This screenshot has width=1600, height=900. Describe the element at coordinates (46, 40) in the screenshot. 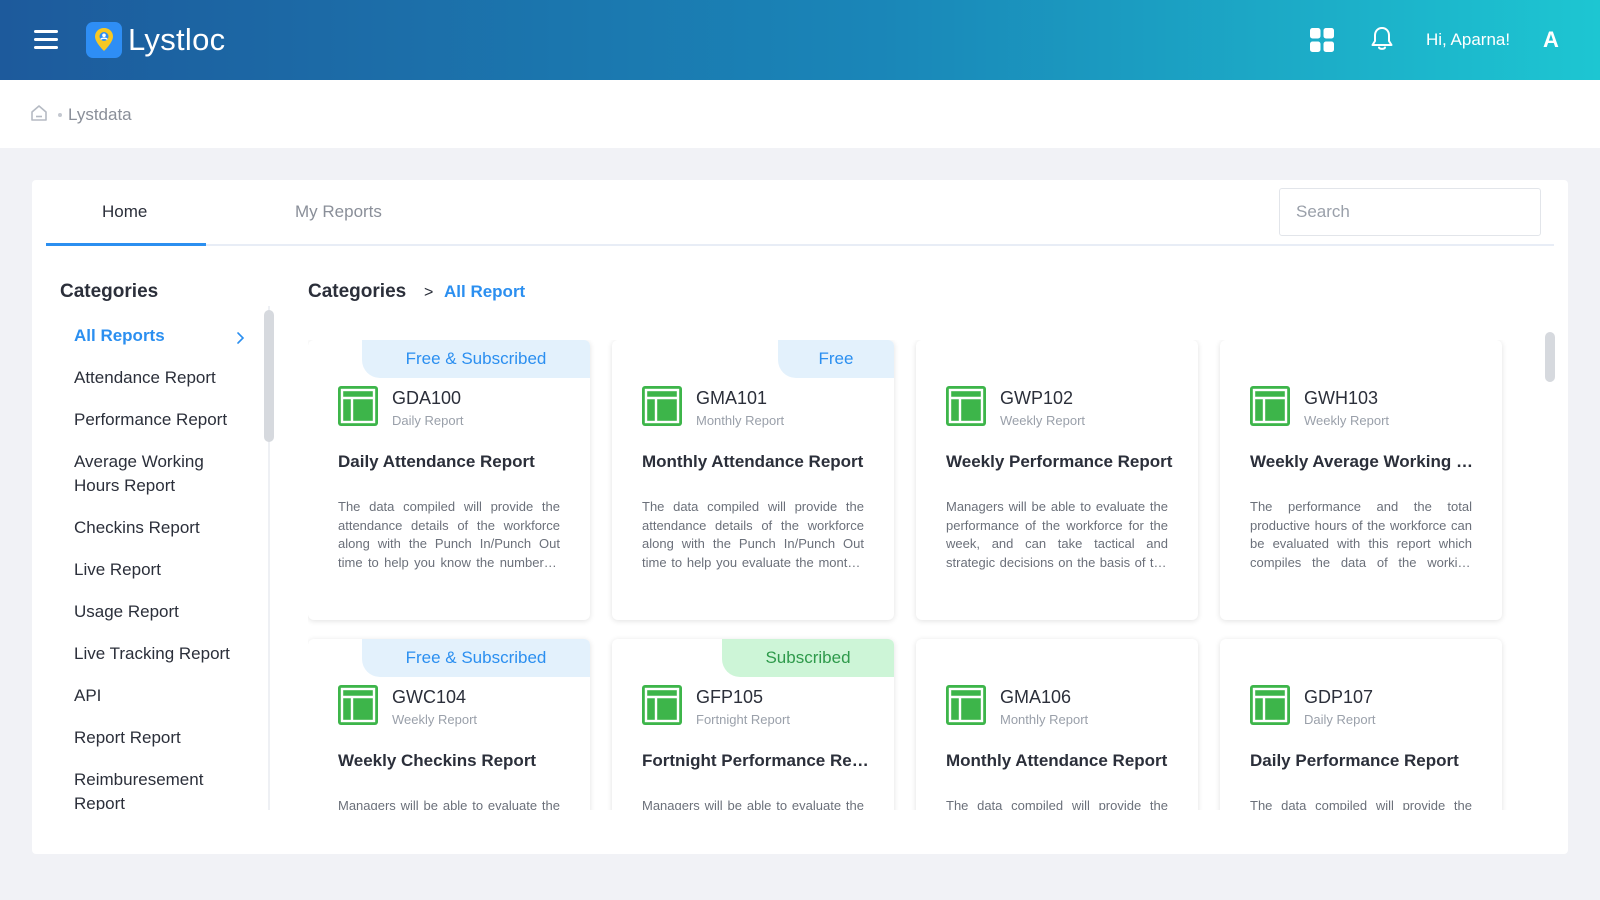

I see `menu-icon` at that location.